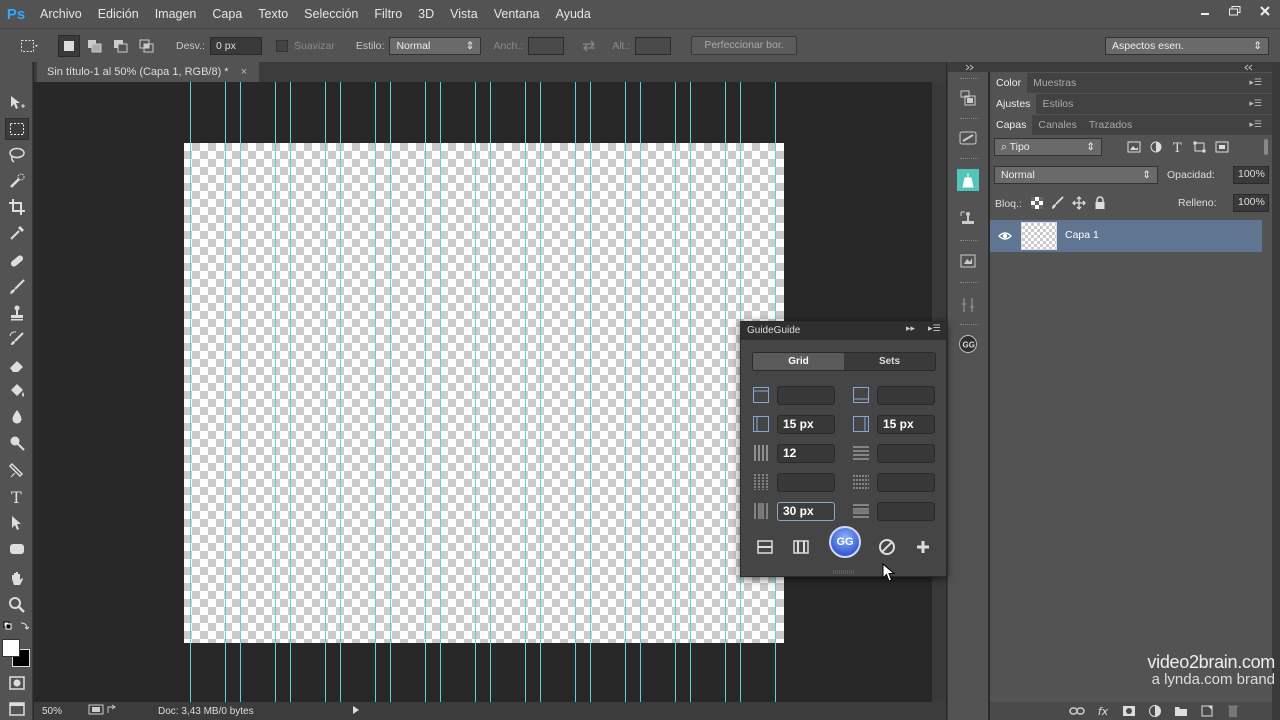  I want to click on layer-row: Capa 1, so click(1126, 236).